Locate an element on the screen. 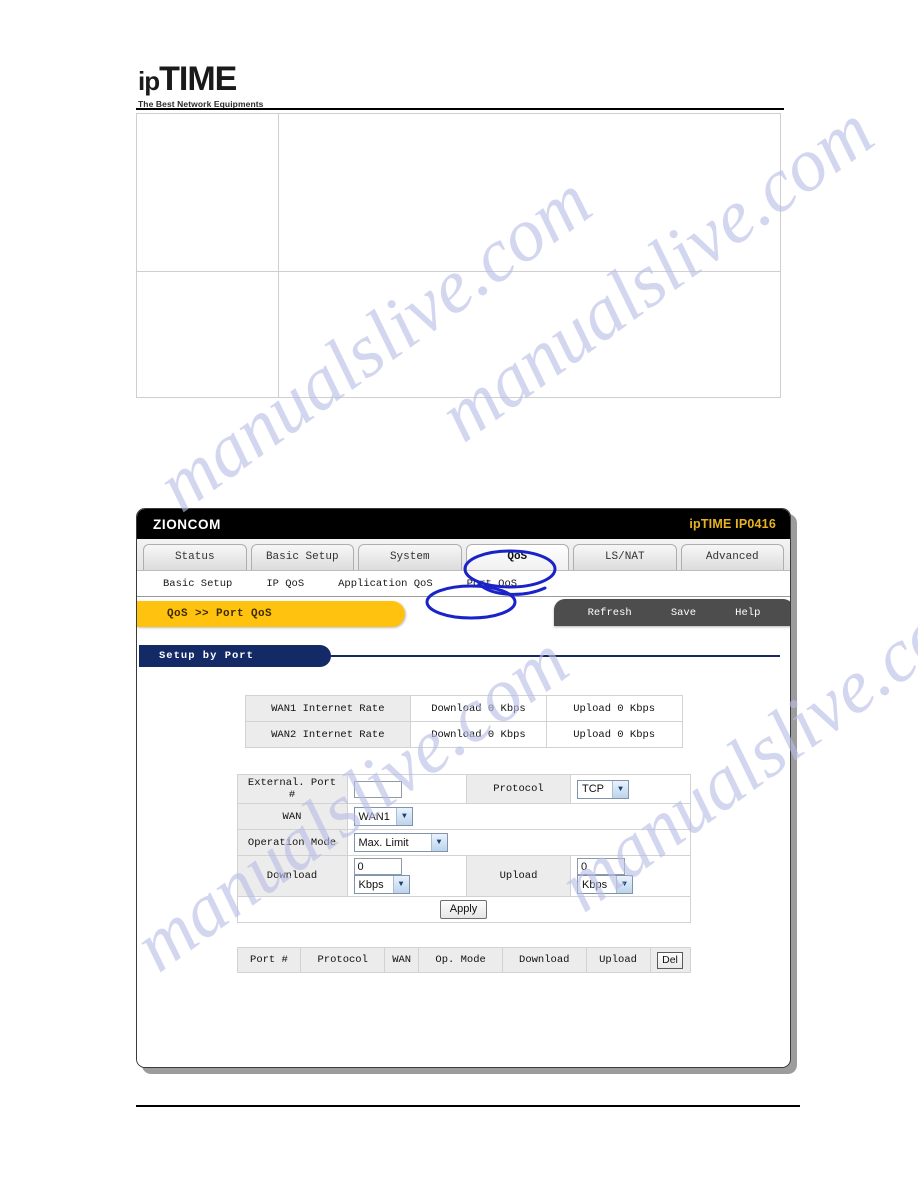 This screenshot has height=1188, width=918. external-port-label: External. Port # is located at coordinates (292, 789).